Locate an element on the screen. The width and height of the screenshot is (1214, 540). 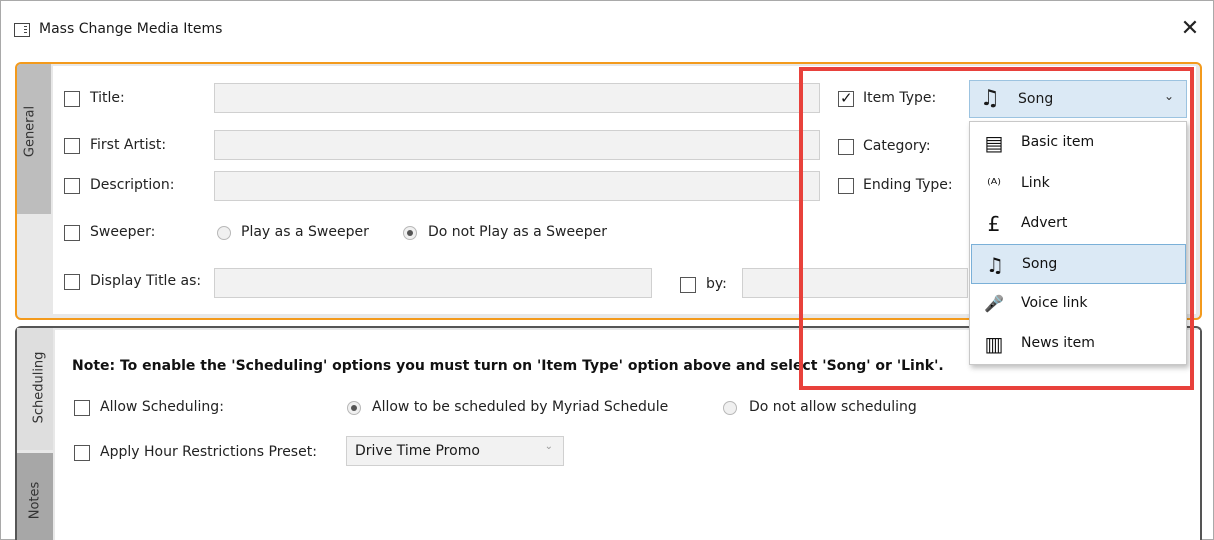
allow-scheduling-checkbox is located at coordinates (82, 408).